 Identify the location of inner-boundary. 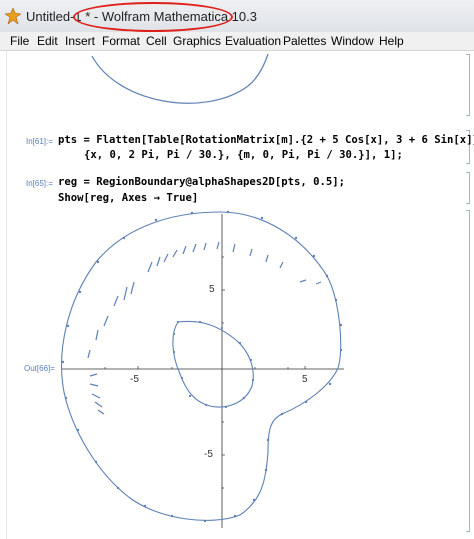
(213, 364).